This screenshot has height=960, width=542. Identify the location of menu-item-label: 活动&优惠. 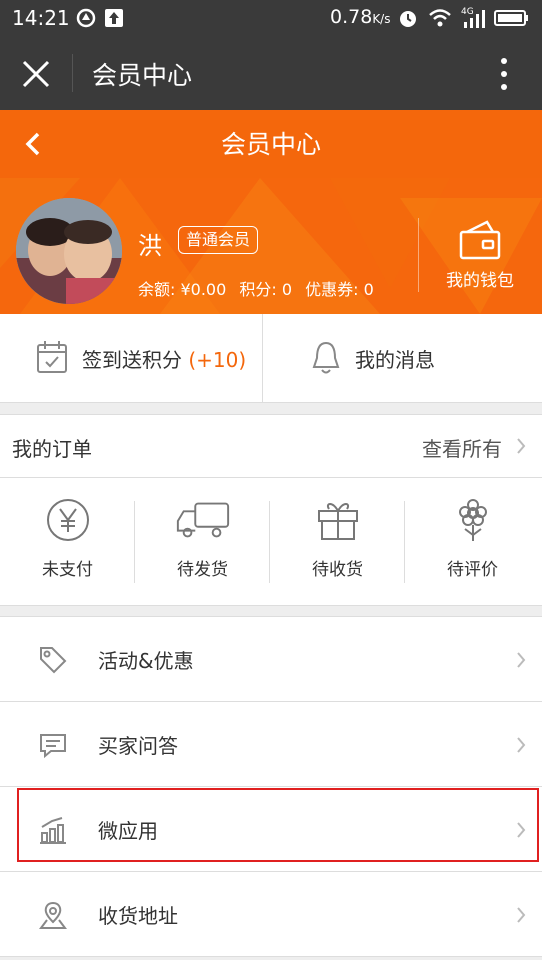
(146, 661).